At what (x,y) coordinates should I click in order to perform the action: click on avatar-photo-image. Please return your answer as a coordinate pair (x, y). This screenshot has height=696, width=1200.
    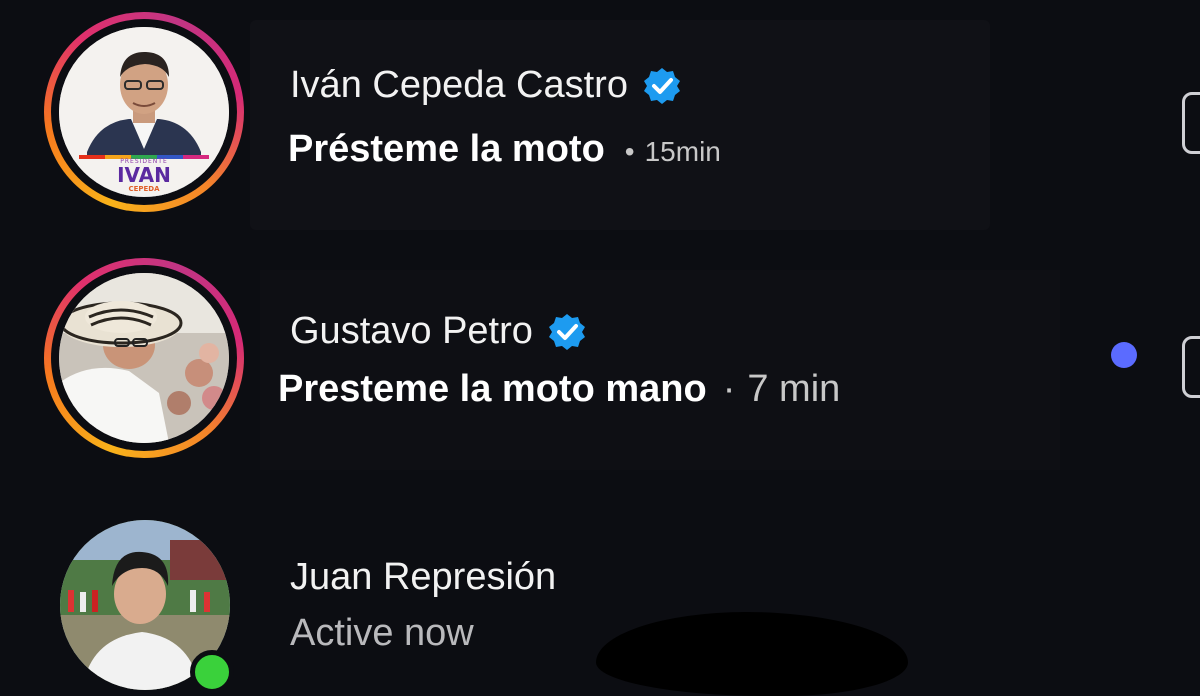
    Looking at the image, I should click on (144, 358).